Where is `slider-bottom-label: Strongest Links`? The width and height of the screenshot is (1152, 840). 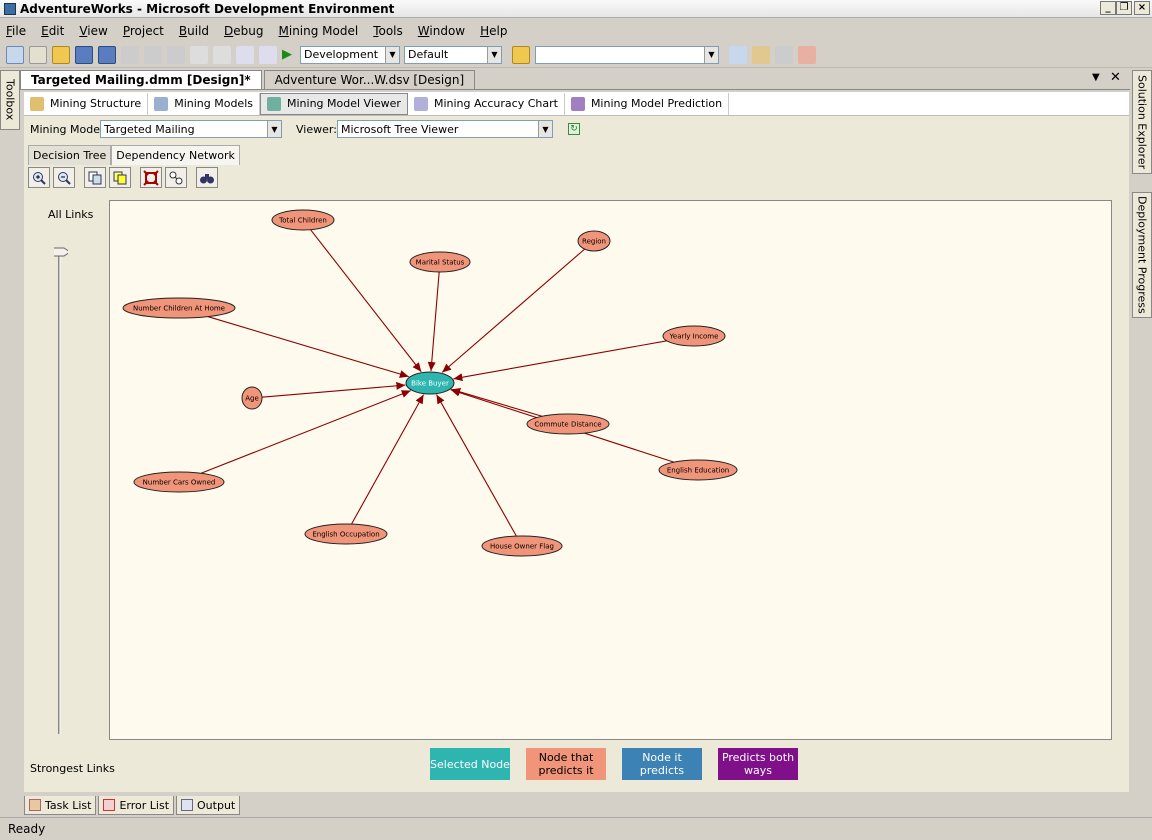
slider-bottom-label: Strongest Links is located at coordinates (72, 768).